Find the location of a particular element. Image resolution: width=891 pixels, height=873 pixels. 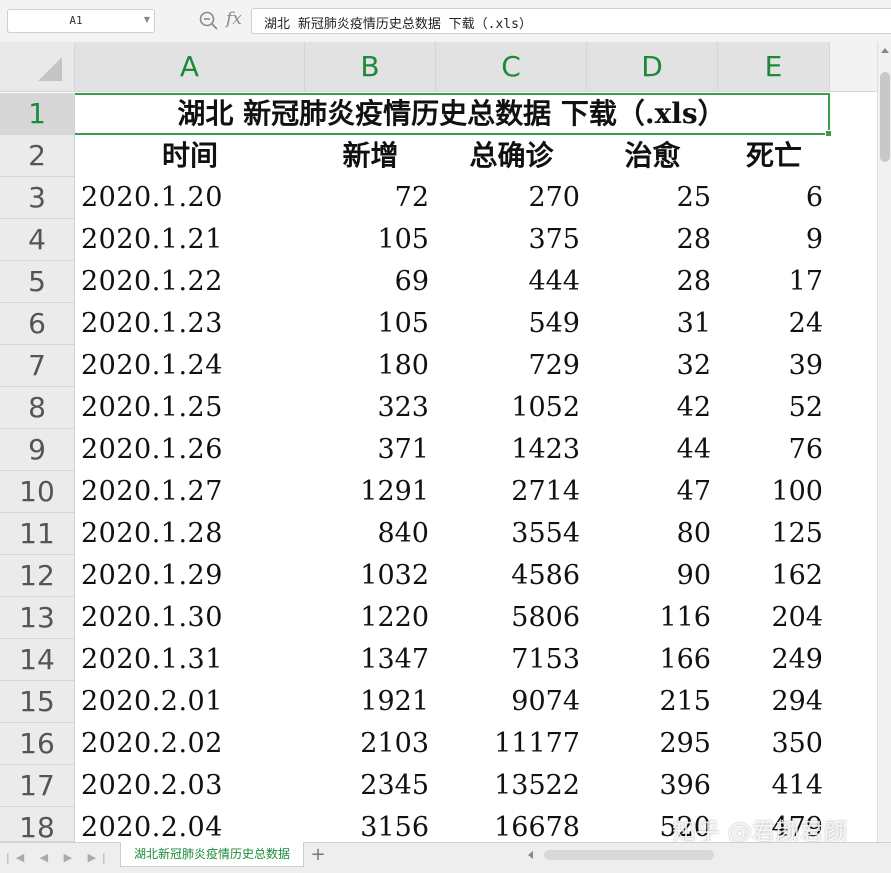

column-header-b: B is located at coordinates (370, 67).